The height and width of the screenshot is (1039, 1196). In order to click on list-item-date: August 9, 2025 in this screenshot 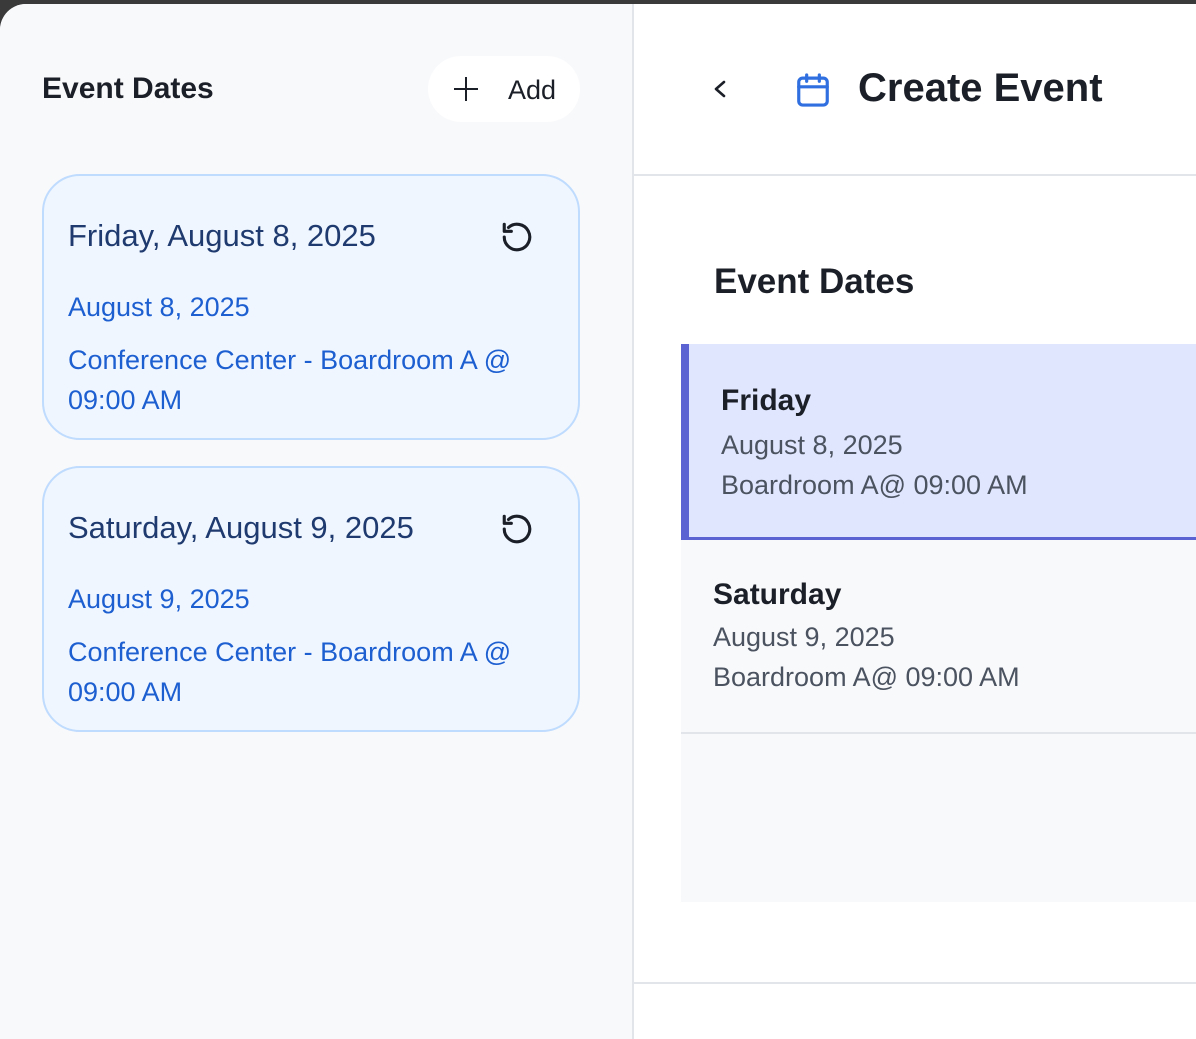, I will do `click(804, 637)`.